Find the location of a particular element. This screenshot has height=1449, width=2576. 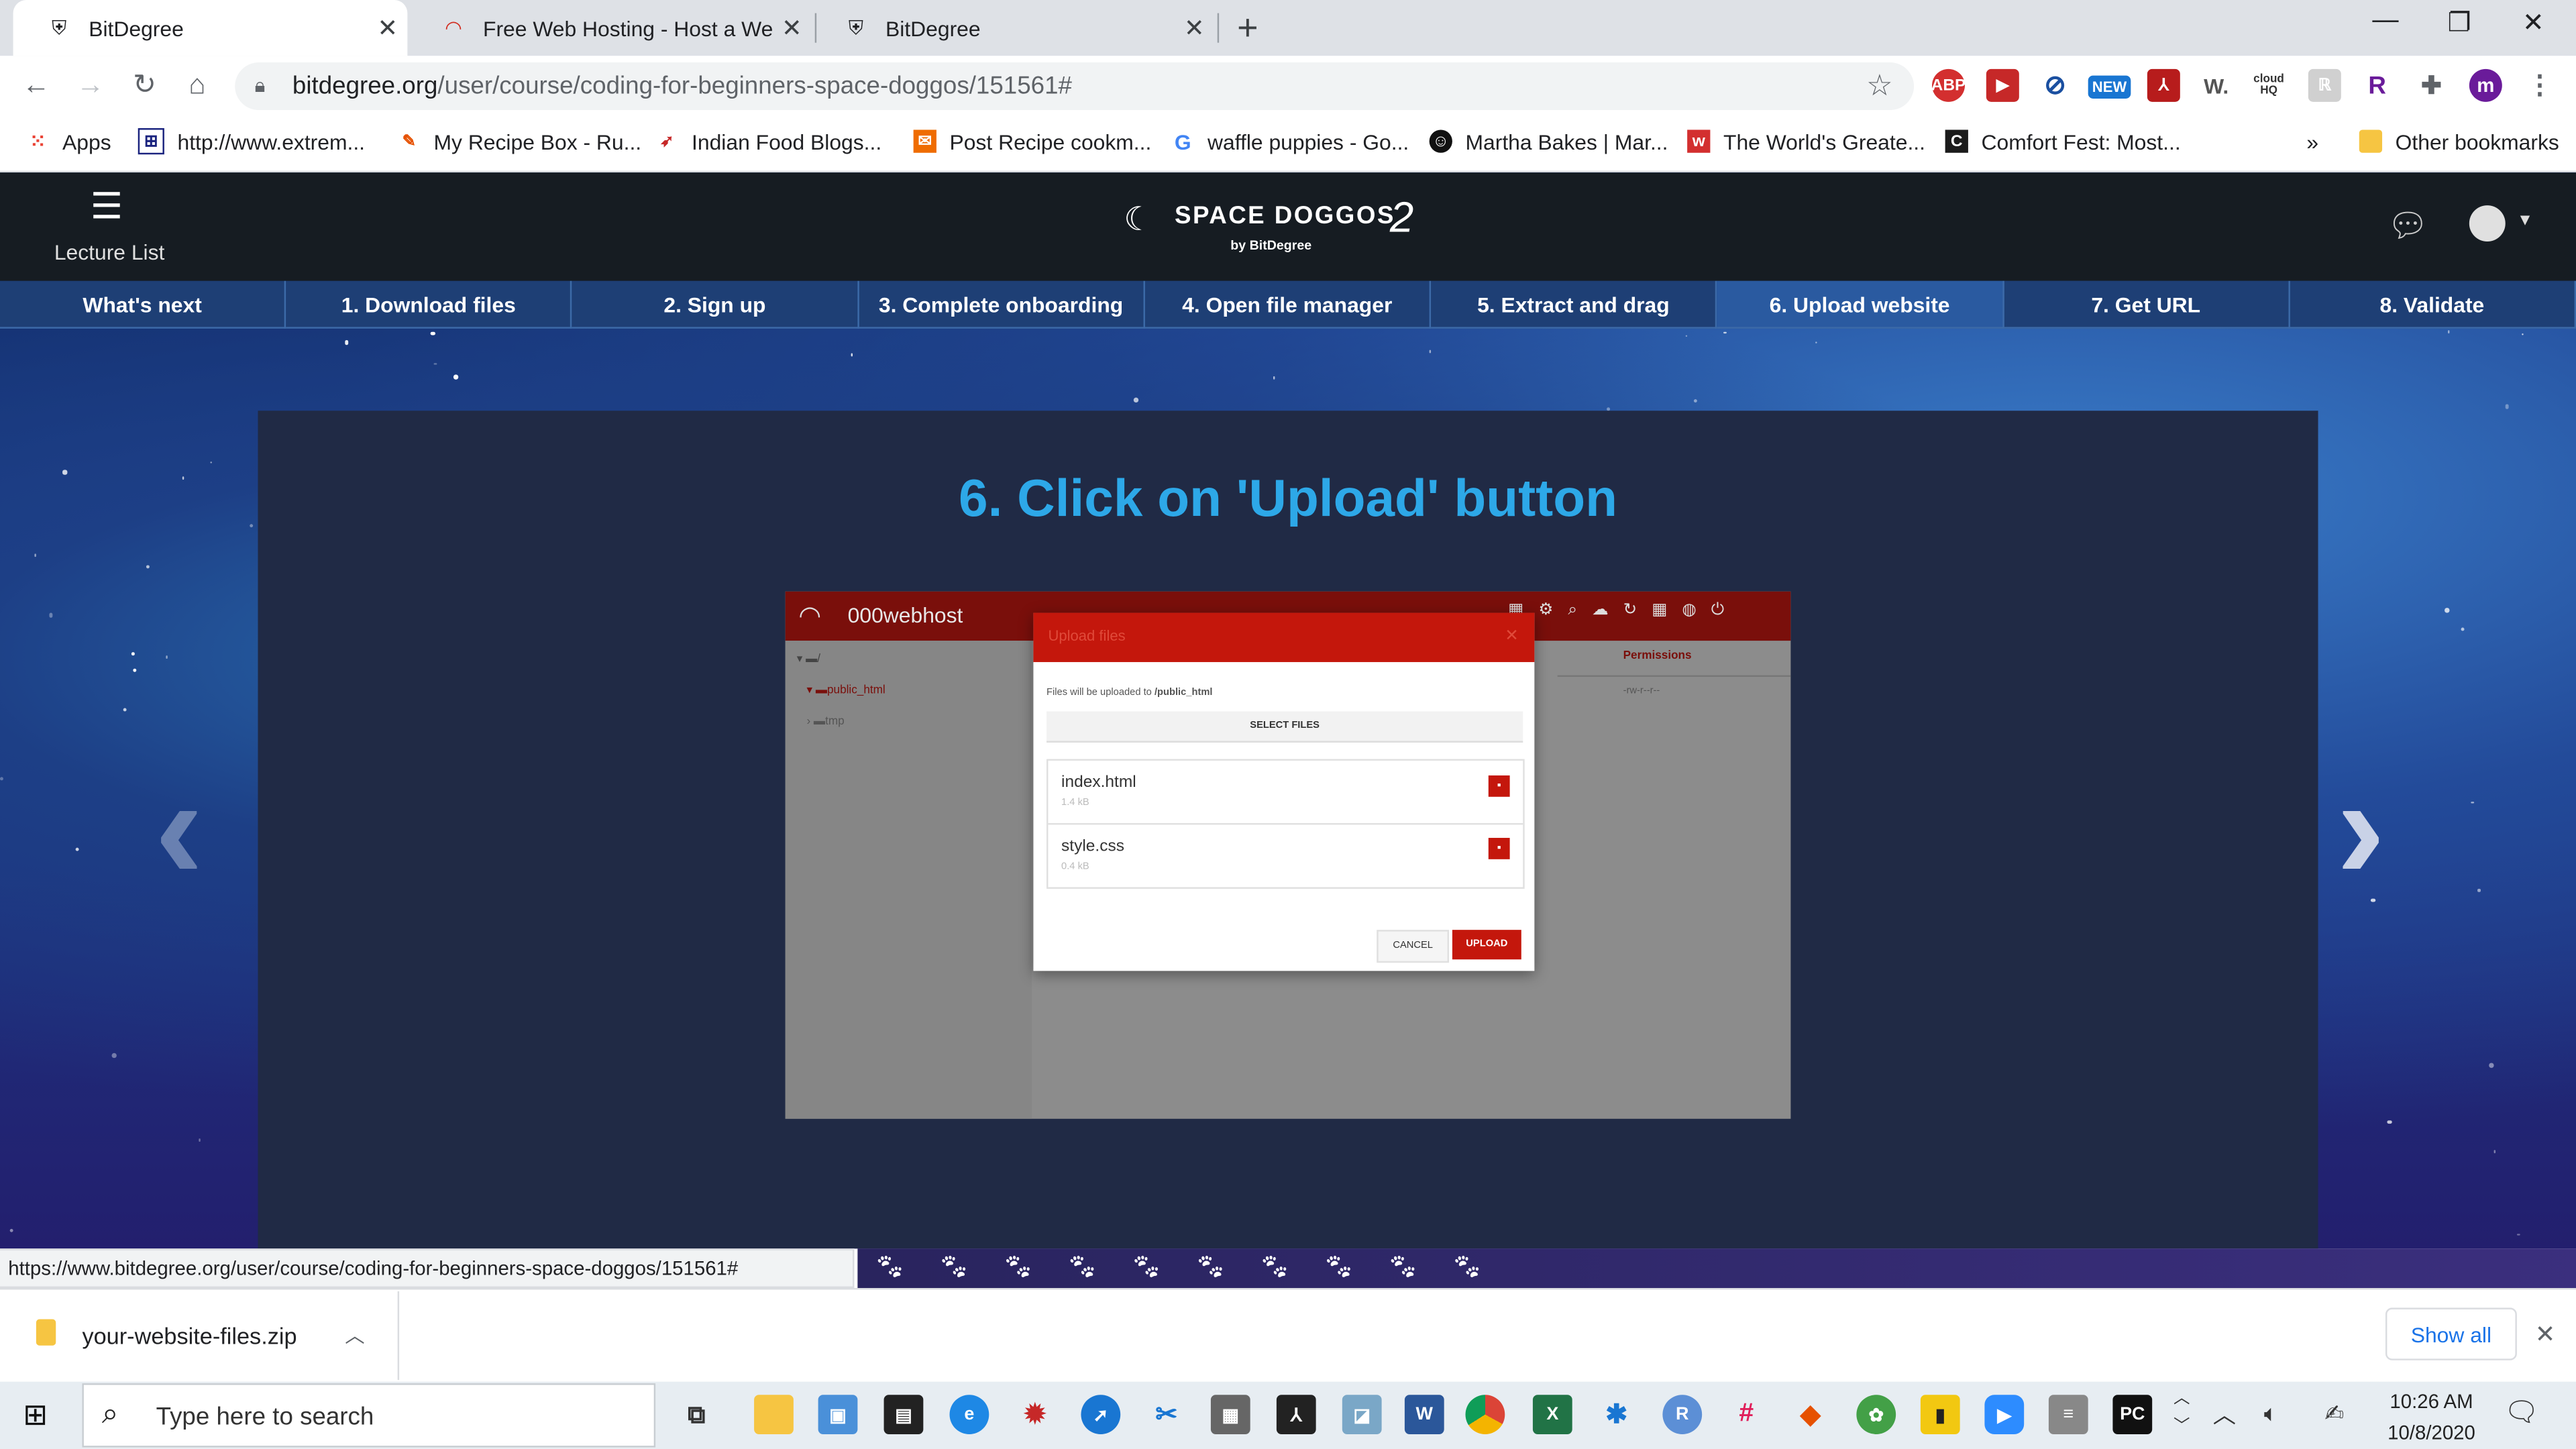

window-close-button: ✕ is located at coordinates (2533, 23).